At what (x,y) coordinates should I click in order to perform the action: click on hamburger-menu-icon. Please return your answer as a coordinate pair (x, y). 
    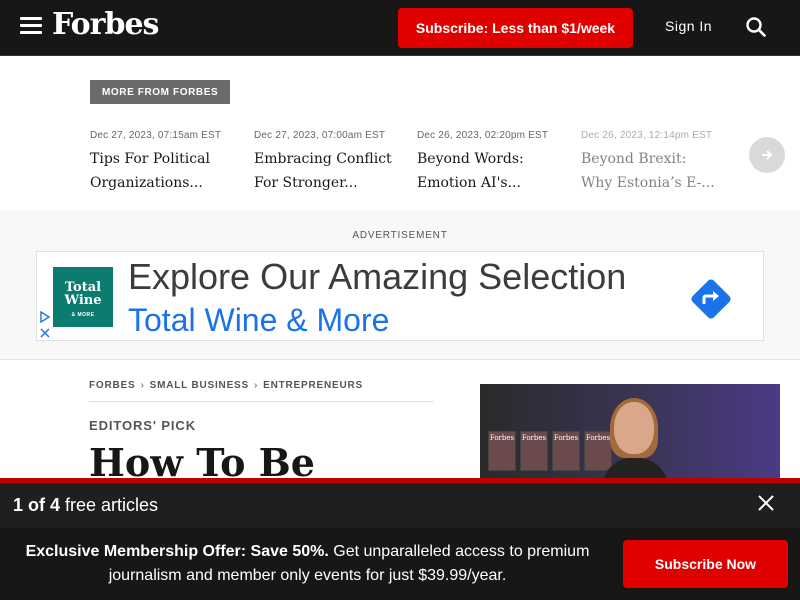
    Looking at the image, I should click on (31, 27).